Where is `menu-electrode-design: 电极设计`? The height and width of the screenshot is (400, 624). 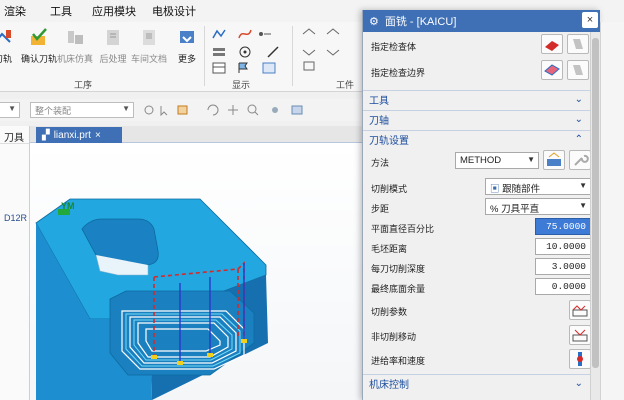
menu-electrode-design: 电极设计 is located at coordinates (178, 11).